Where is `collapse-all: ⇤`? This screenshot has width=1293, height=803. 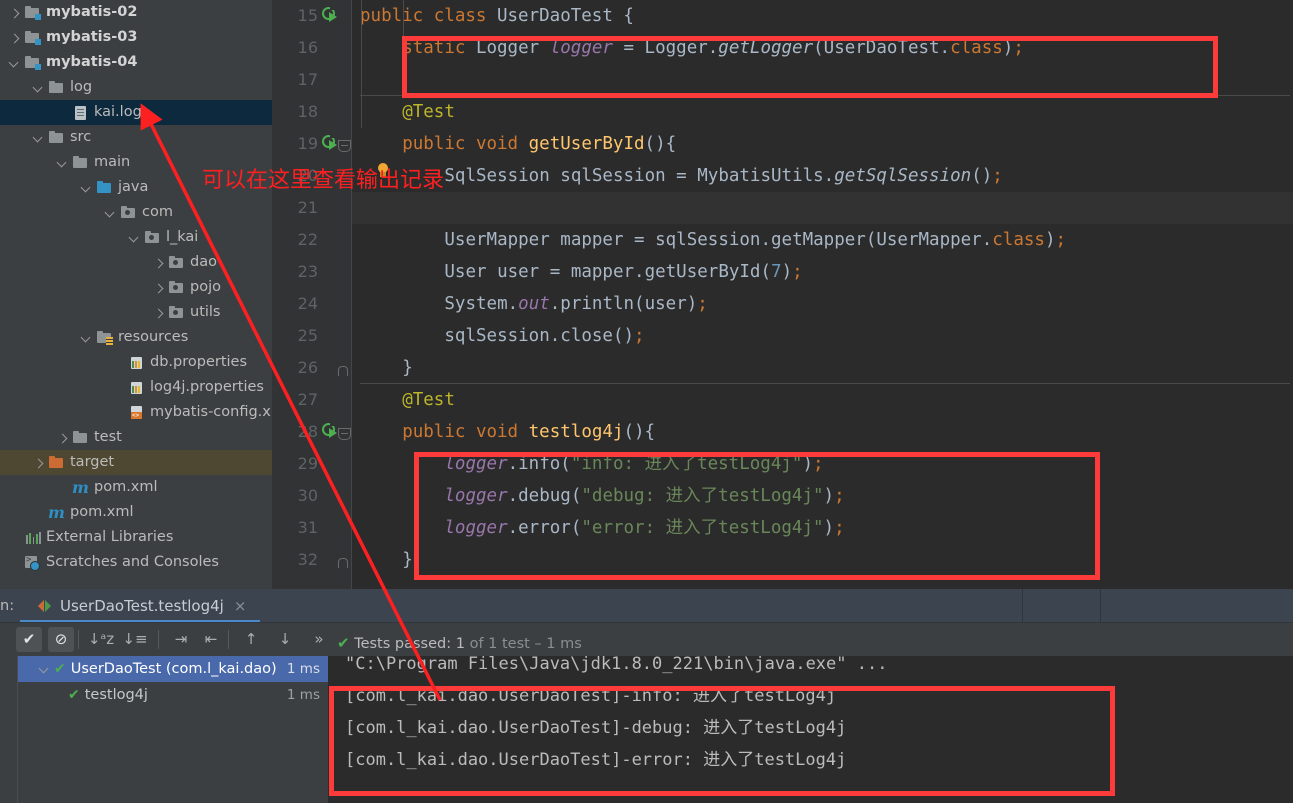
collapse-all: ⇤ is located at coordinates (211, 639).